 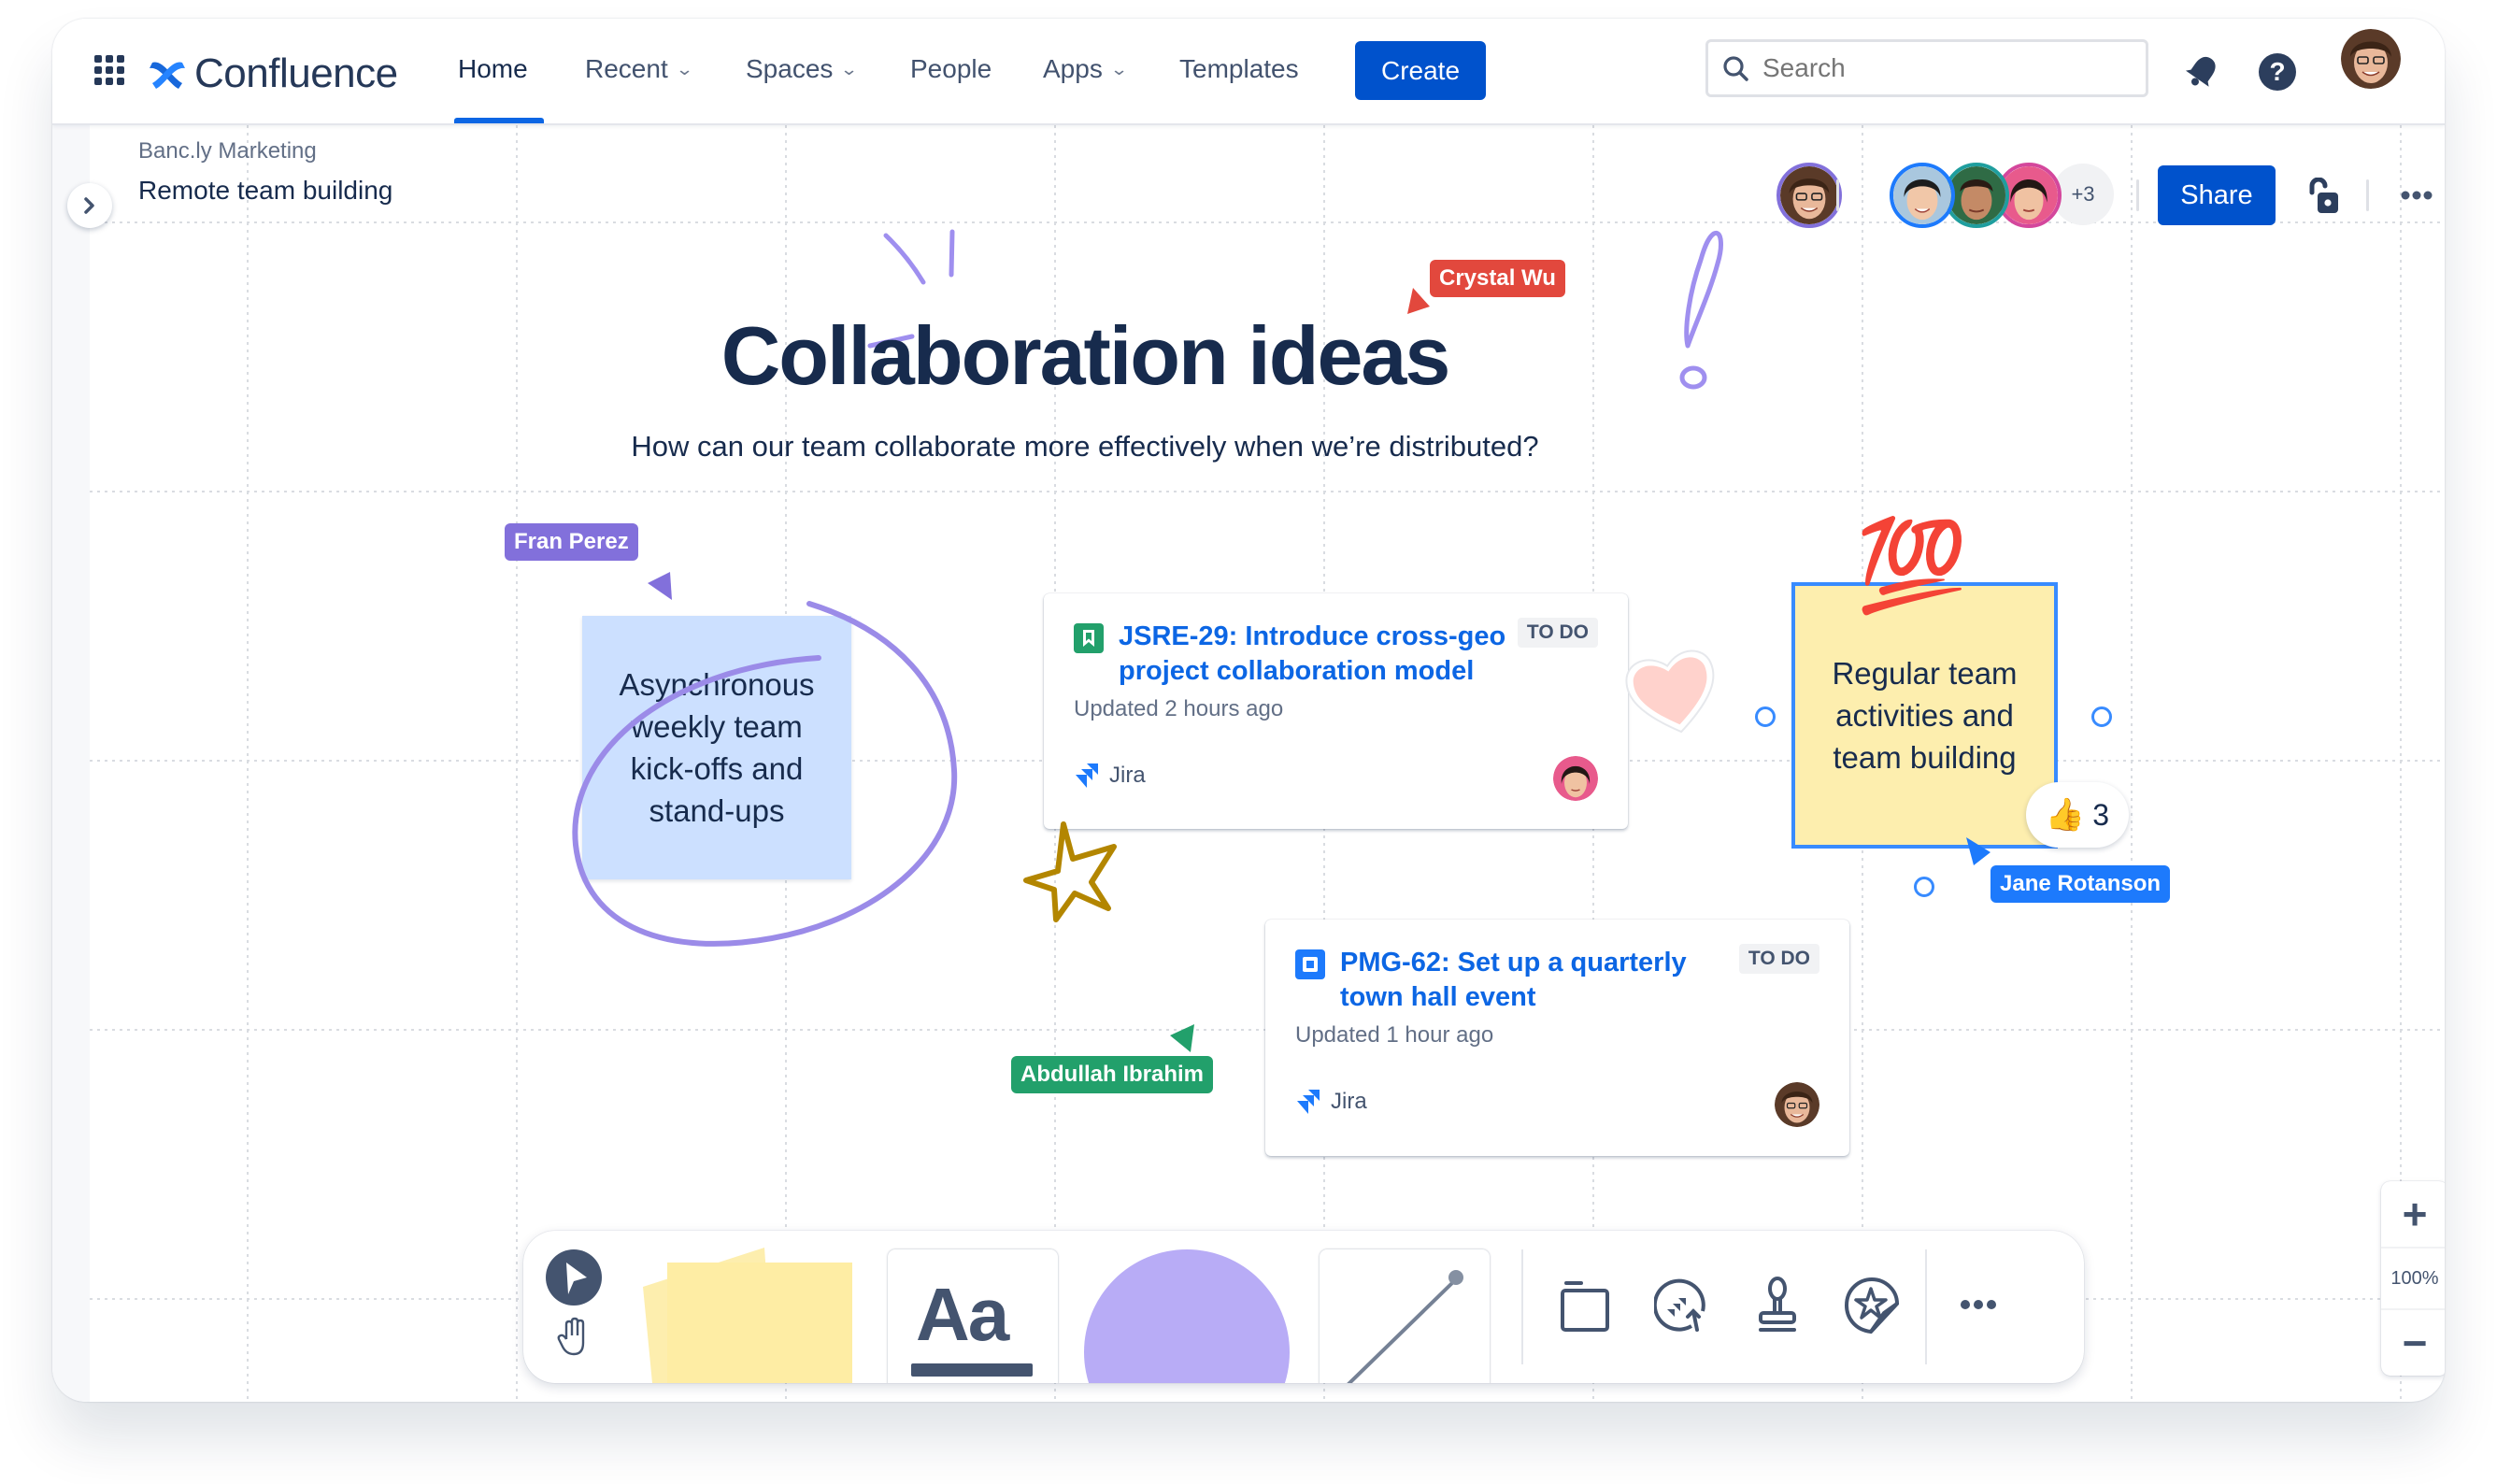 What do you see at coordinates (1086, 355) in the screenshot?
I see `board-title: Collaboration ideas` at bounding box center [1086, 355].